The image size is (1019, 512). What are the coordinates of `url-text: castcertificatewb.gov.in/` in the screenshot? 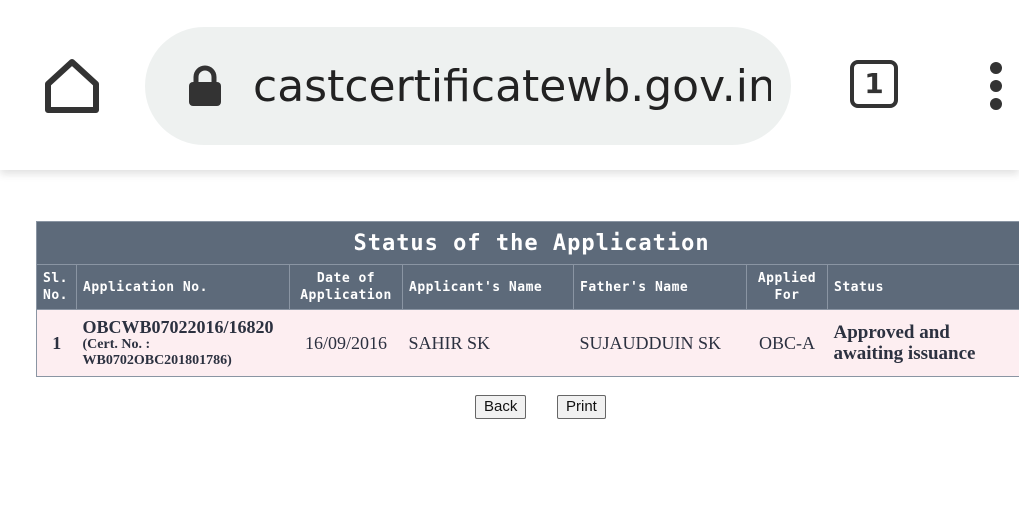 It's located at (512, 86).